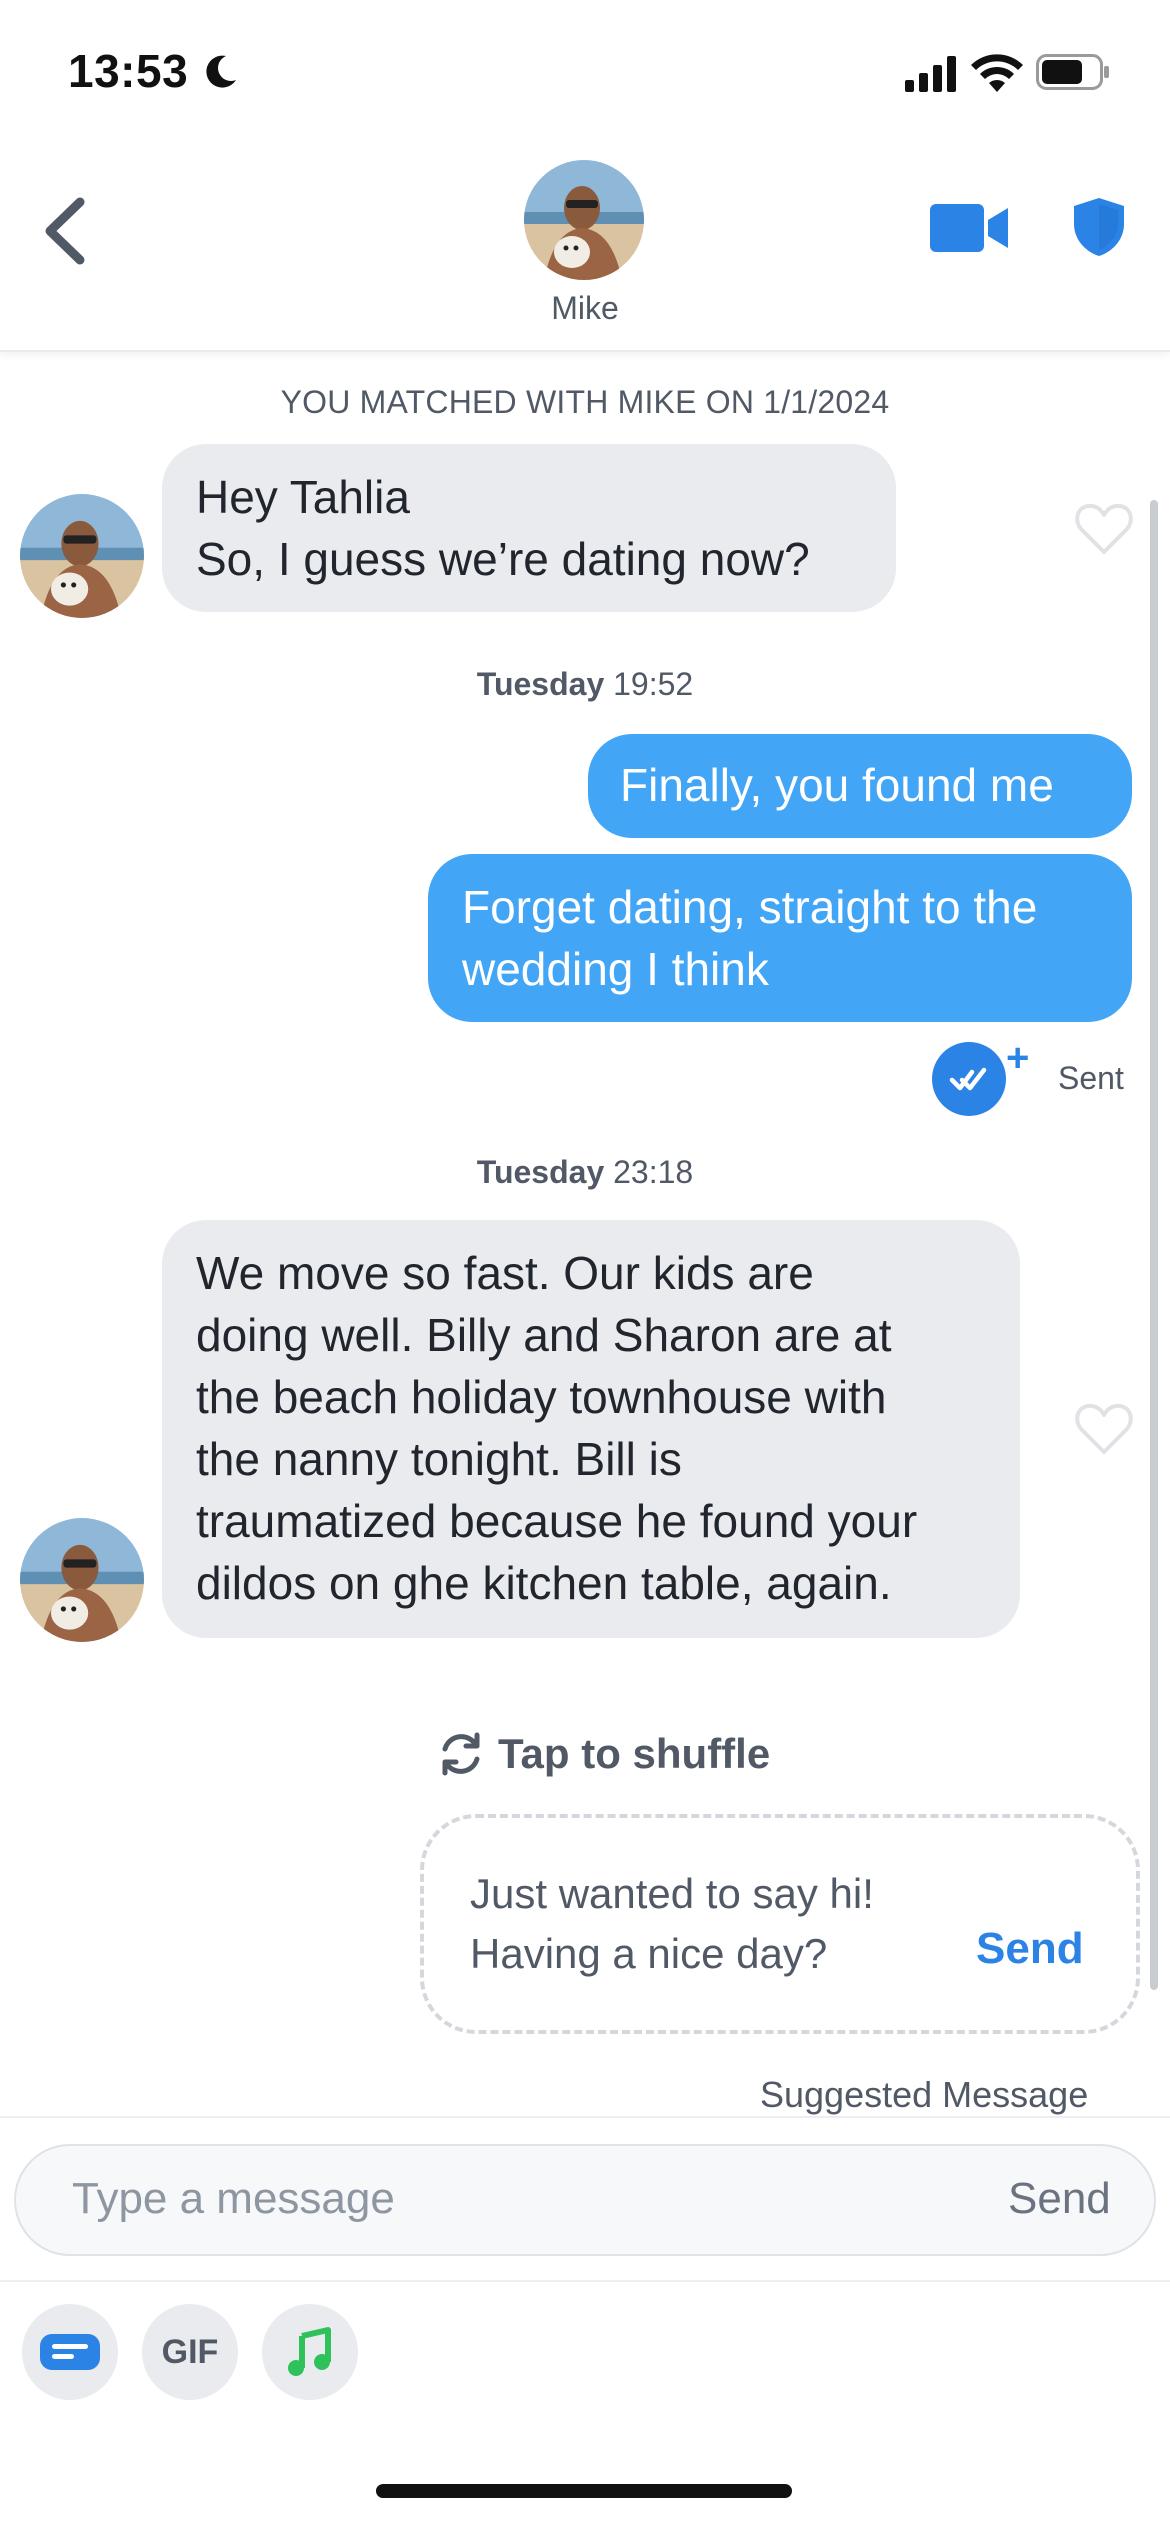 The height and width of the screenshot is (2532, 1170). I want to click on message-card-icon, so click(70, 2352).